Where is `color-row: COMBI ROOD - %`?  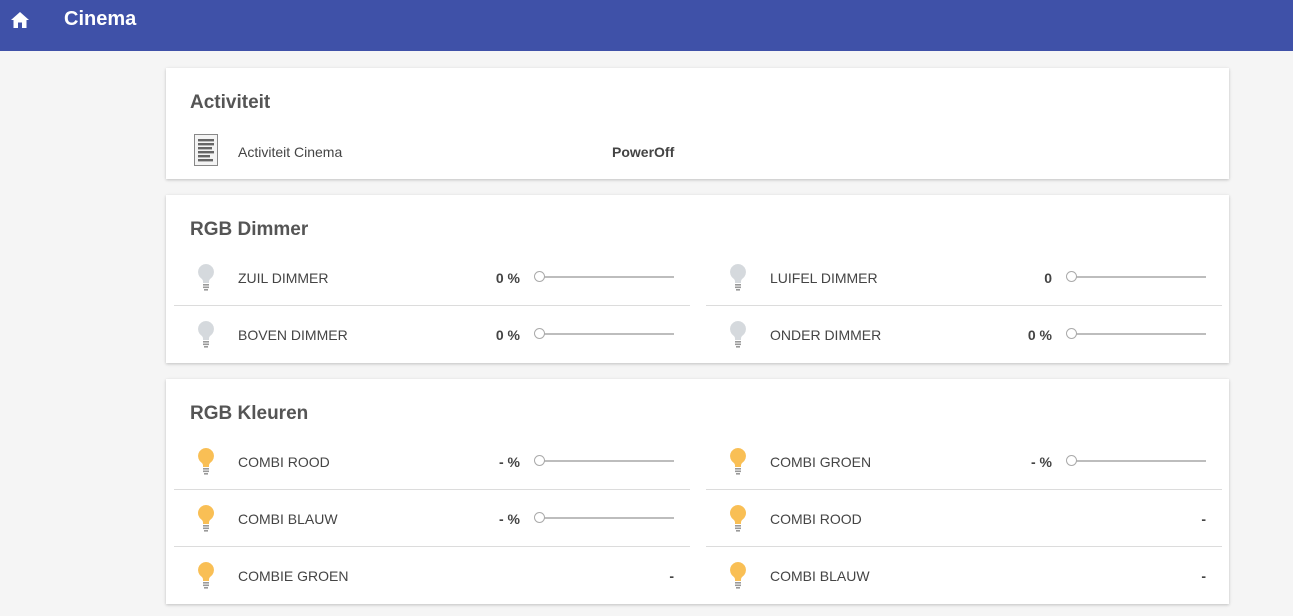
color-row: COMBI ROOD - % is located at coordinates (432, 461).